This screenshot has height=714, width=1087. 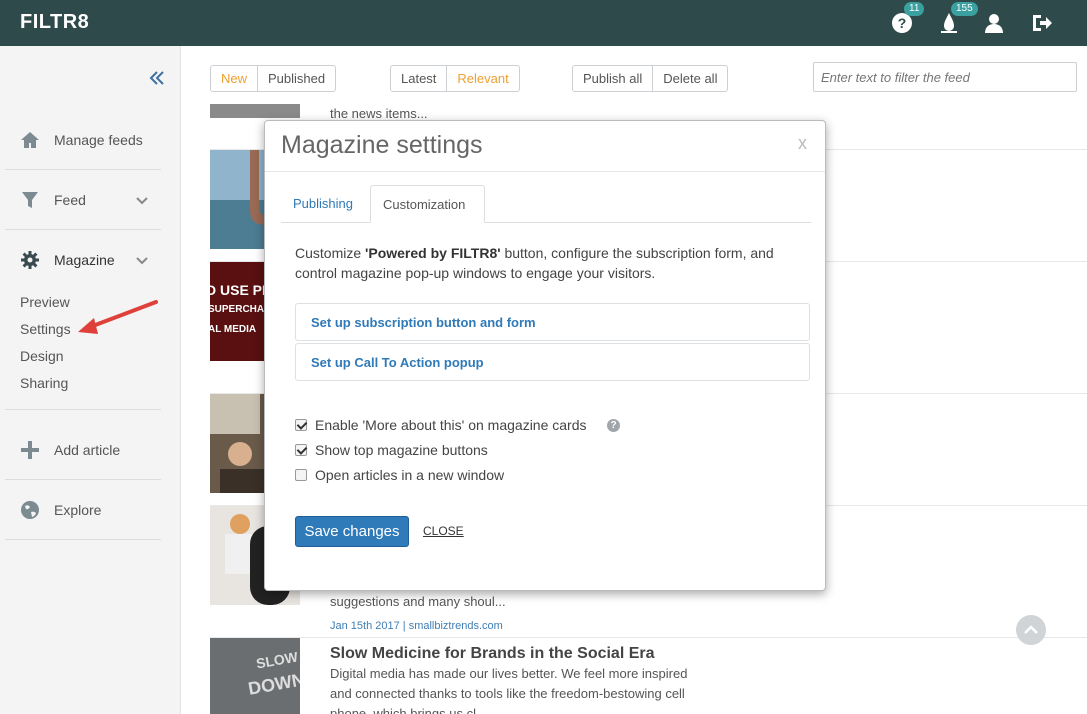 What do you see at coordinates (689, 78) in the screenshot?
I see `delete-all-button: Delete all` at bounding box center [689, 78].